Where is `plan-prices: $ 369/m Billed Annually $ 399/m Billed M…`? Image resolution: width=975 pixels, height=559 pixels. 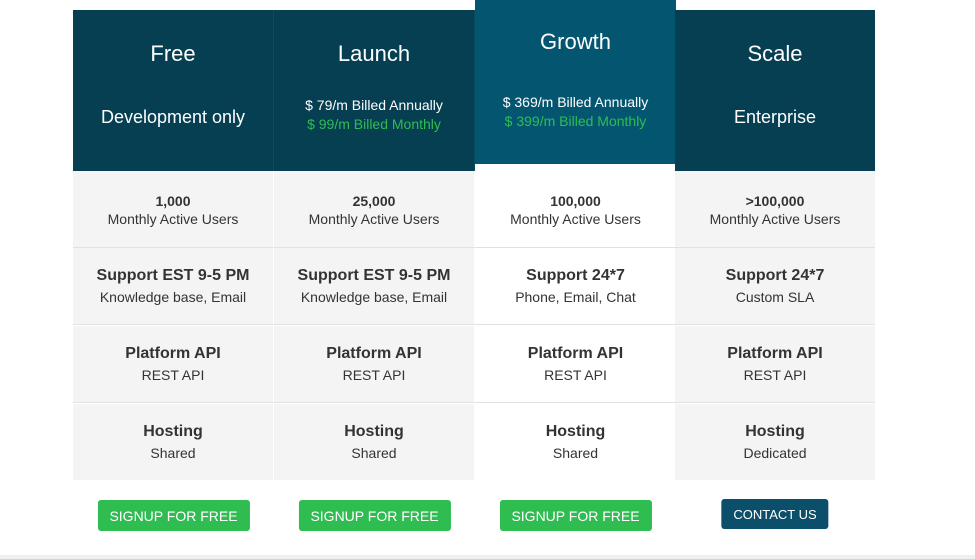
plan-prices: $ 369/m Billed Annually $ 399/m Billed M… is located at coordinates (575, 112).